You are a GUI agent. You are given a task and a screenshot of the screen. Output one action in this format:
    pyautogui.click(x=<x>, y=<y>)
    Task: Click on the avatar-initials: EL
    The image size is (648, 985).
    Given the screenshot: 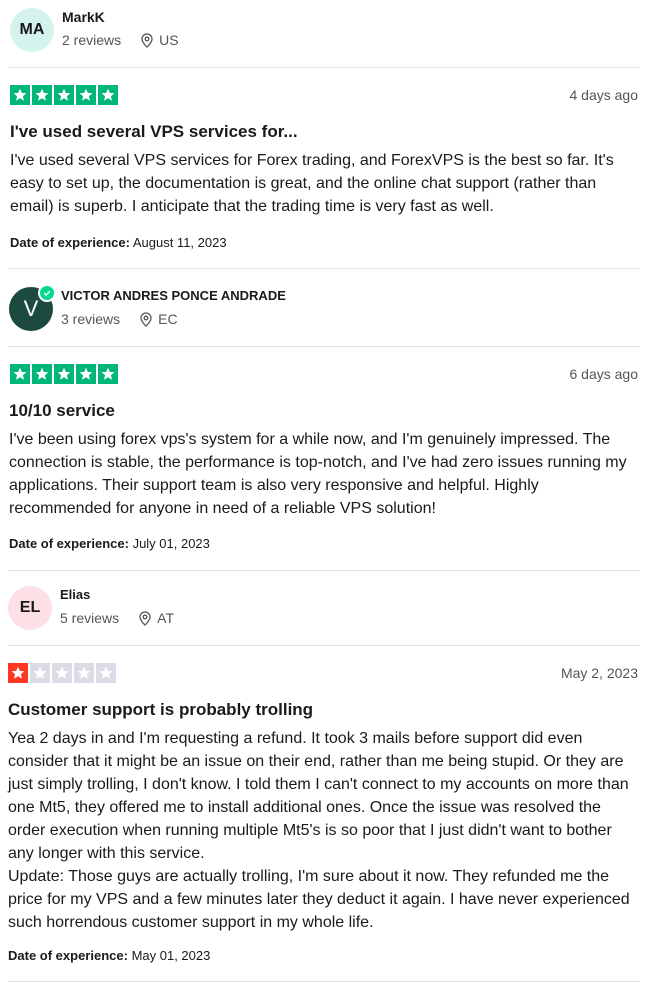 What is the action you would take?
    pyautogui.click(x=30, y=607)
    